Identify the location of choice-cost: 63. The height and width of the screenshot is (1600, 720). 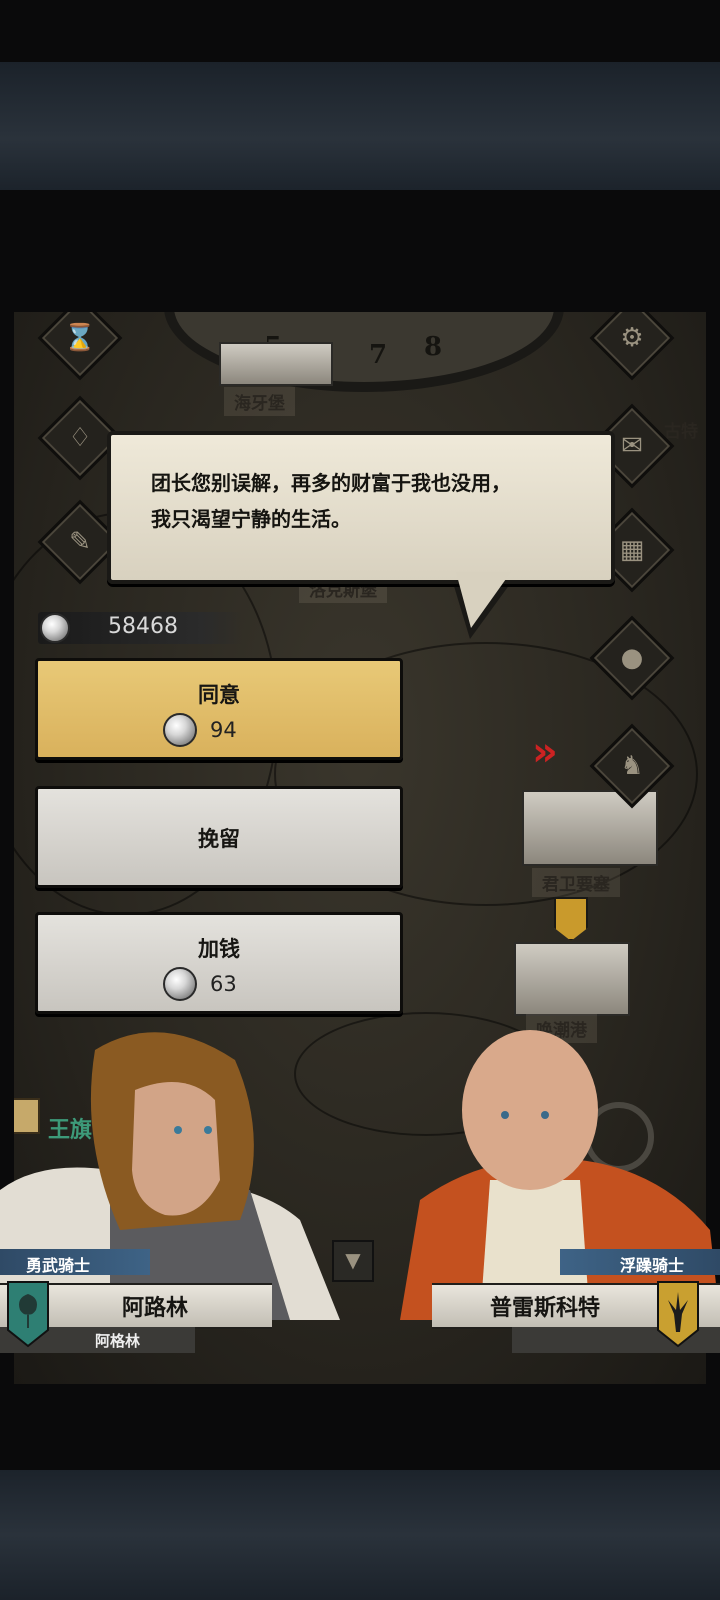
(223, 984).